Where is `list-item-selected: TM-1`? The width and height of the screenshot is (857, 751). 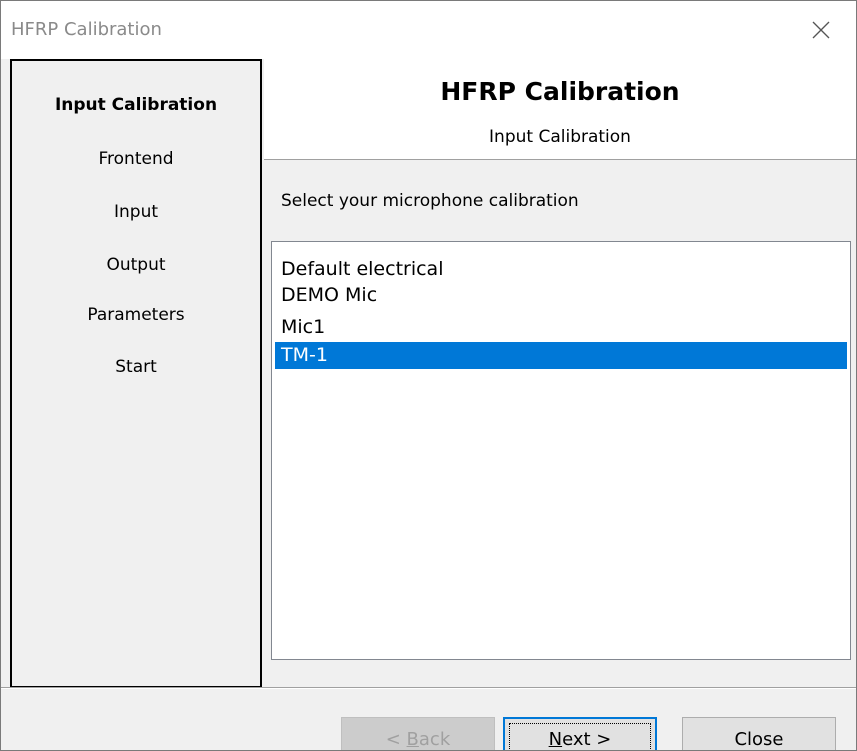 list-item-selected: TM-1 is located at coordinates (561, 355).